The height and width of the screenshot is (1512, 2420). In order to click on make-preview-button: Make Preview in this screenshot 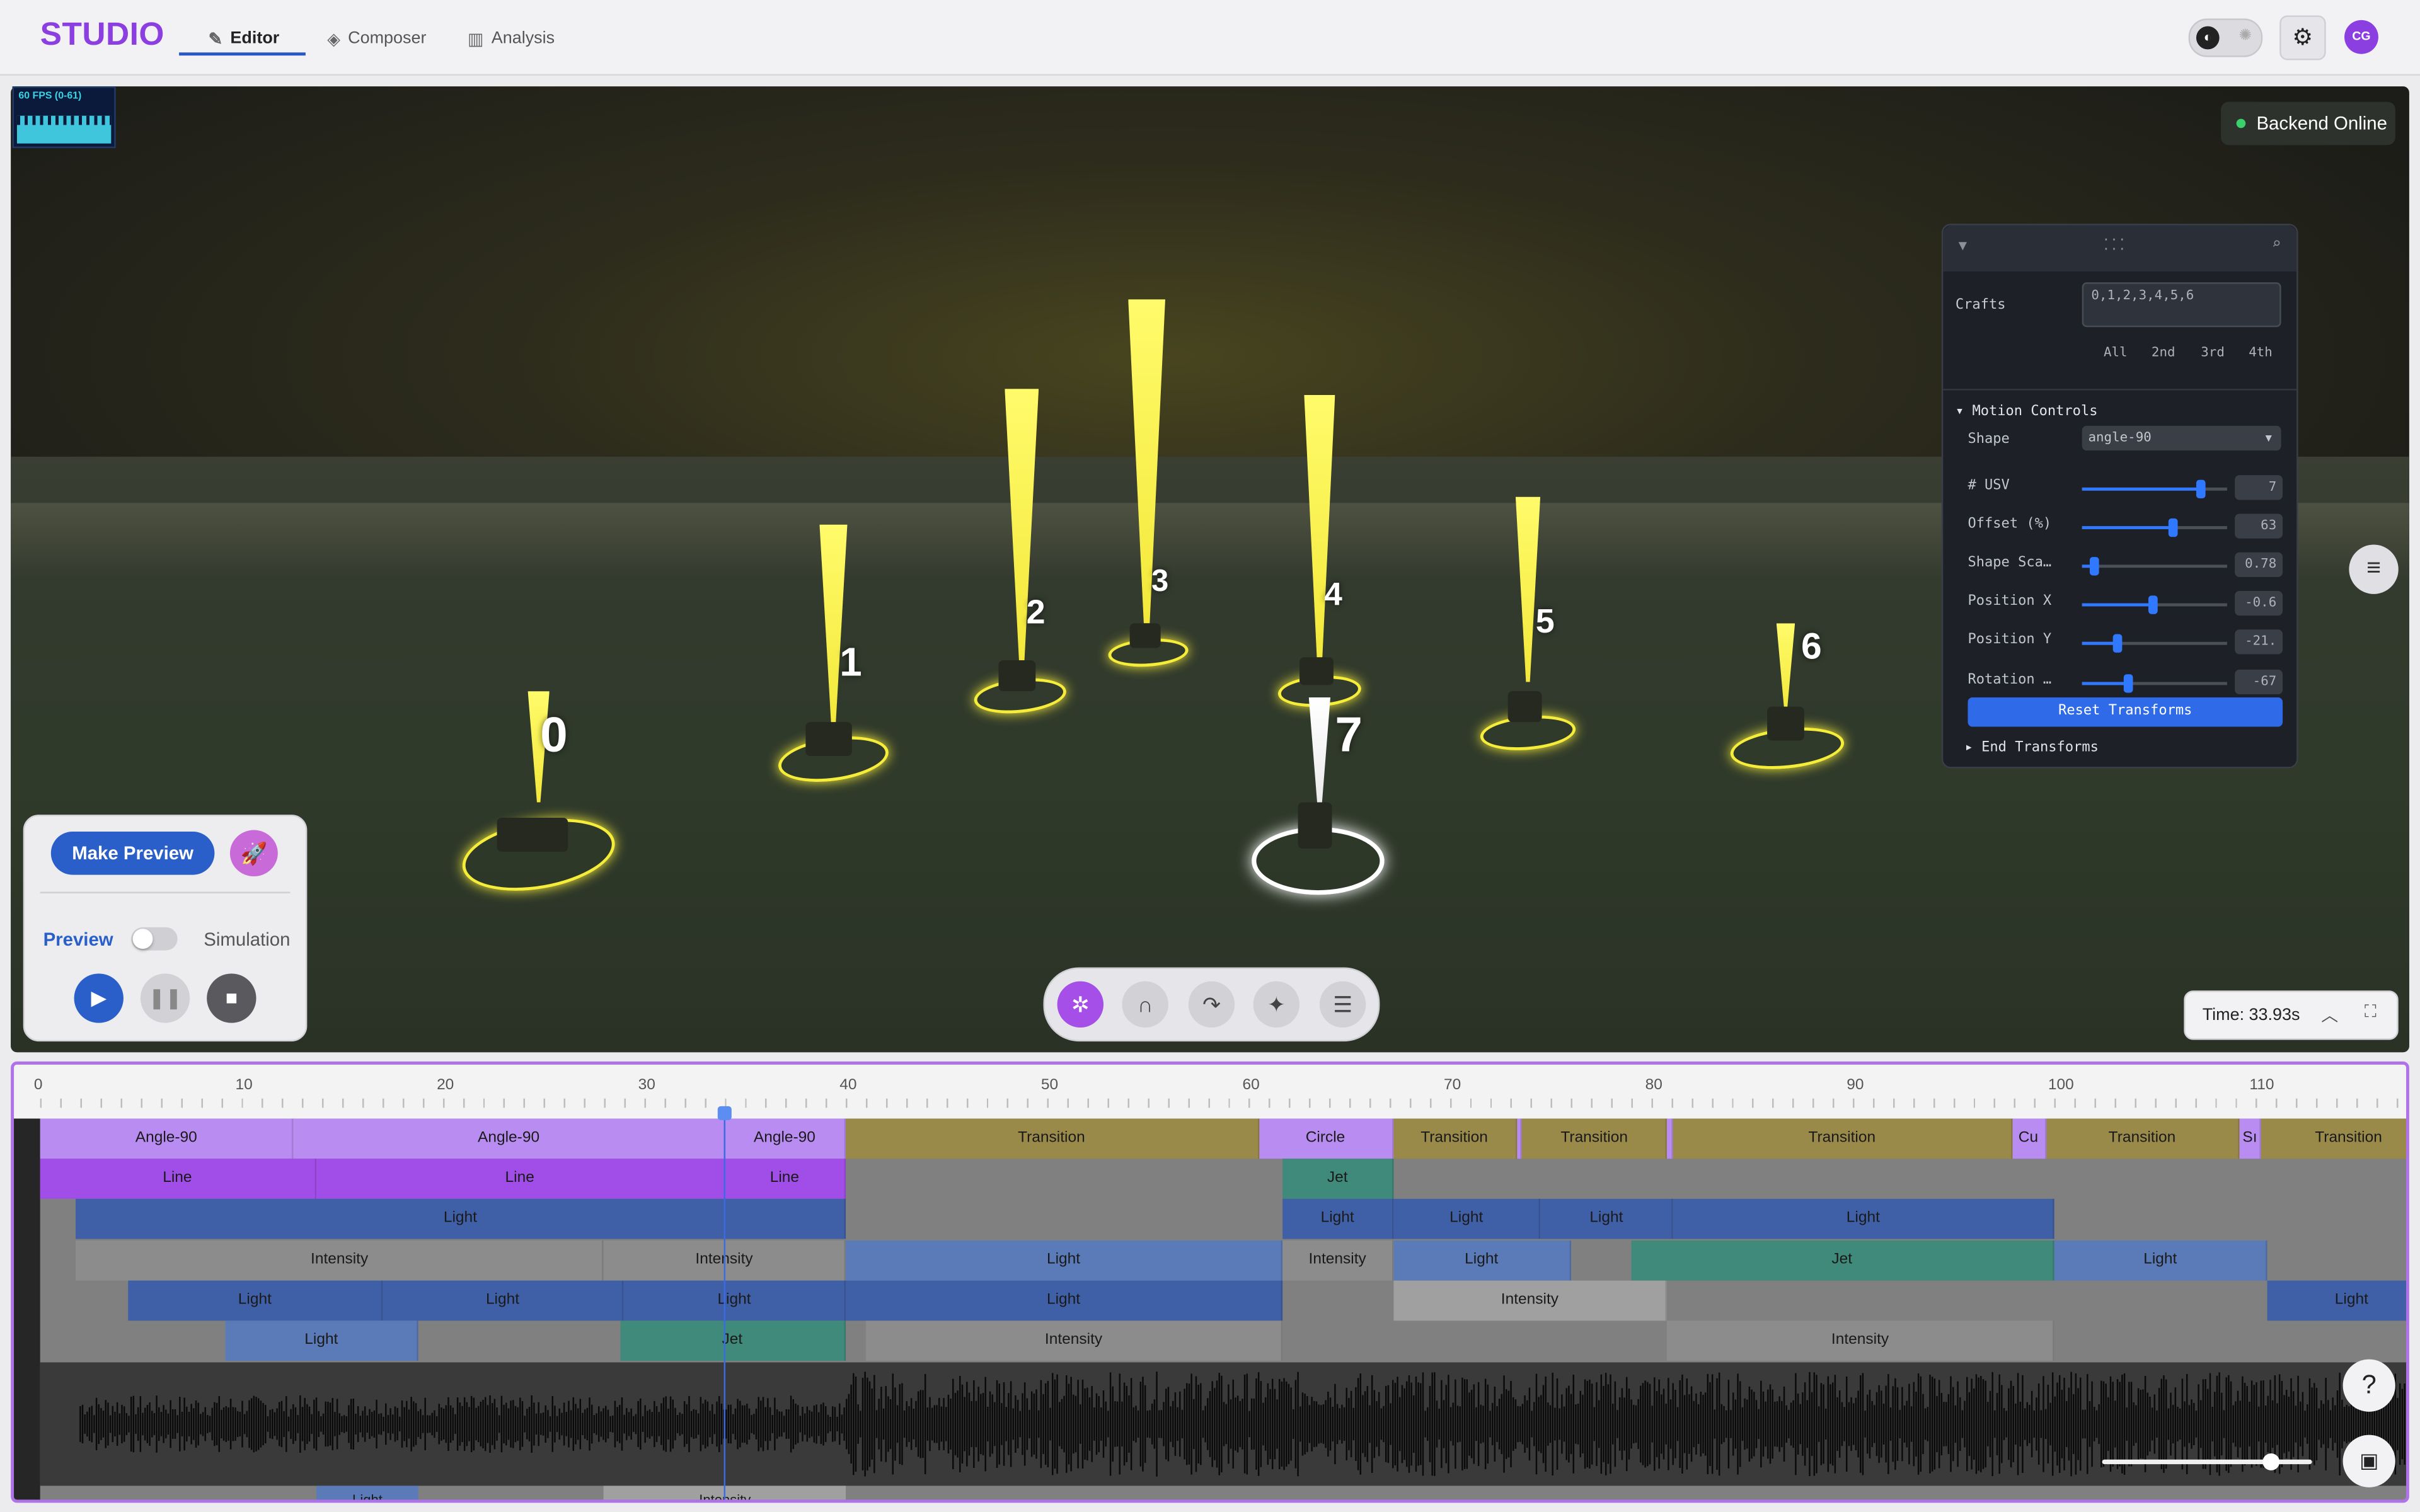, I will do `click(133, 853)`.